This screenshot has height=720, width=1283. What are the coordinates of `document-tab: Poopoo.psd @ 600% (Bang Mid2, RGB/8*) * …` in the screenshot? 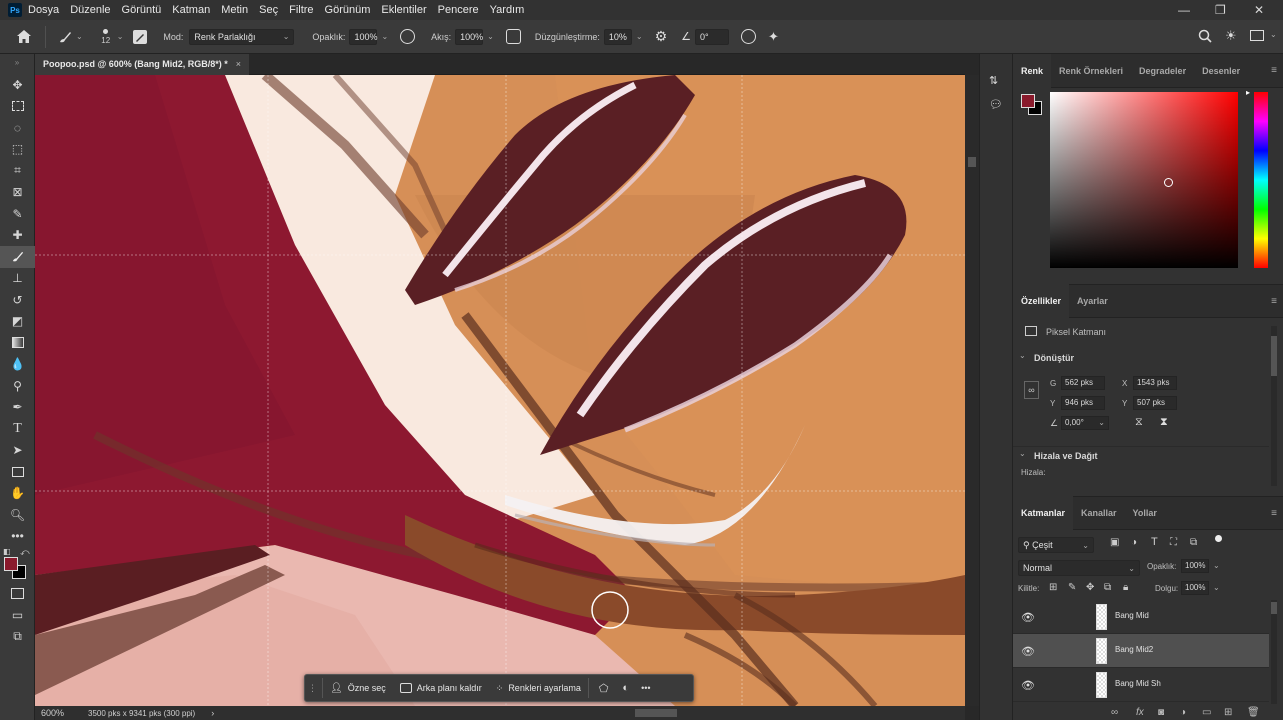 It's located at (142, 64).